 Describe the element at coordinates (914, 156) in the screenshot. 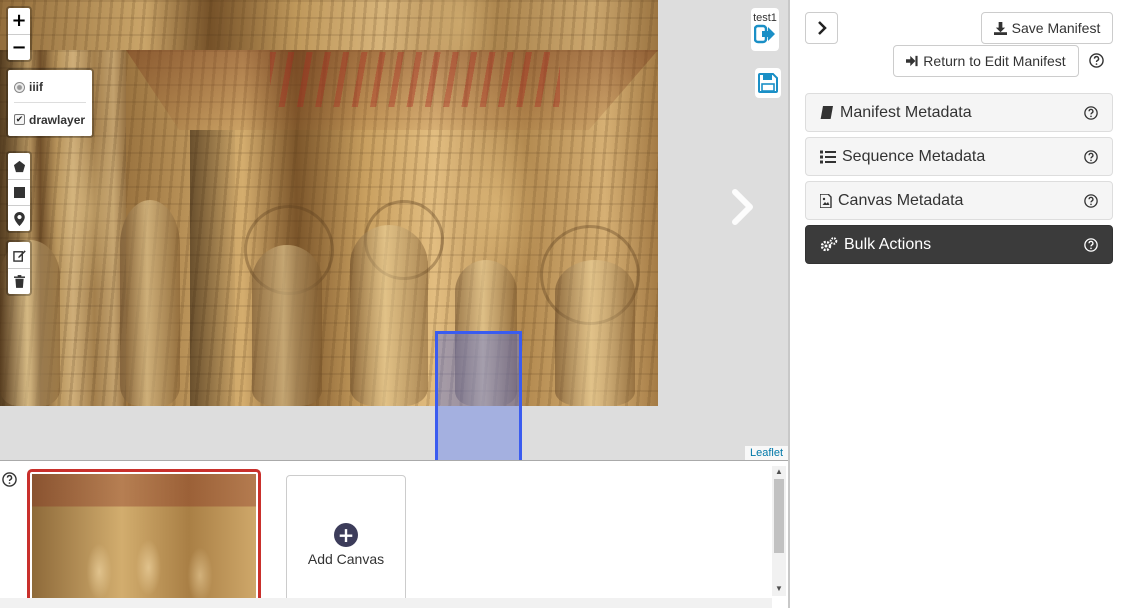

I see `section-label: Sequence Metadata` at that location.